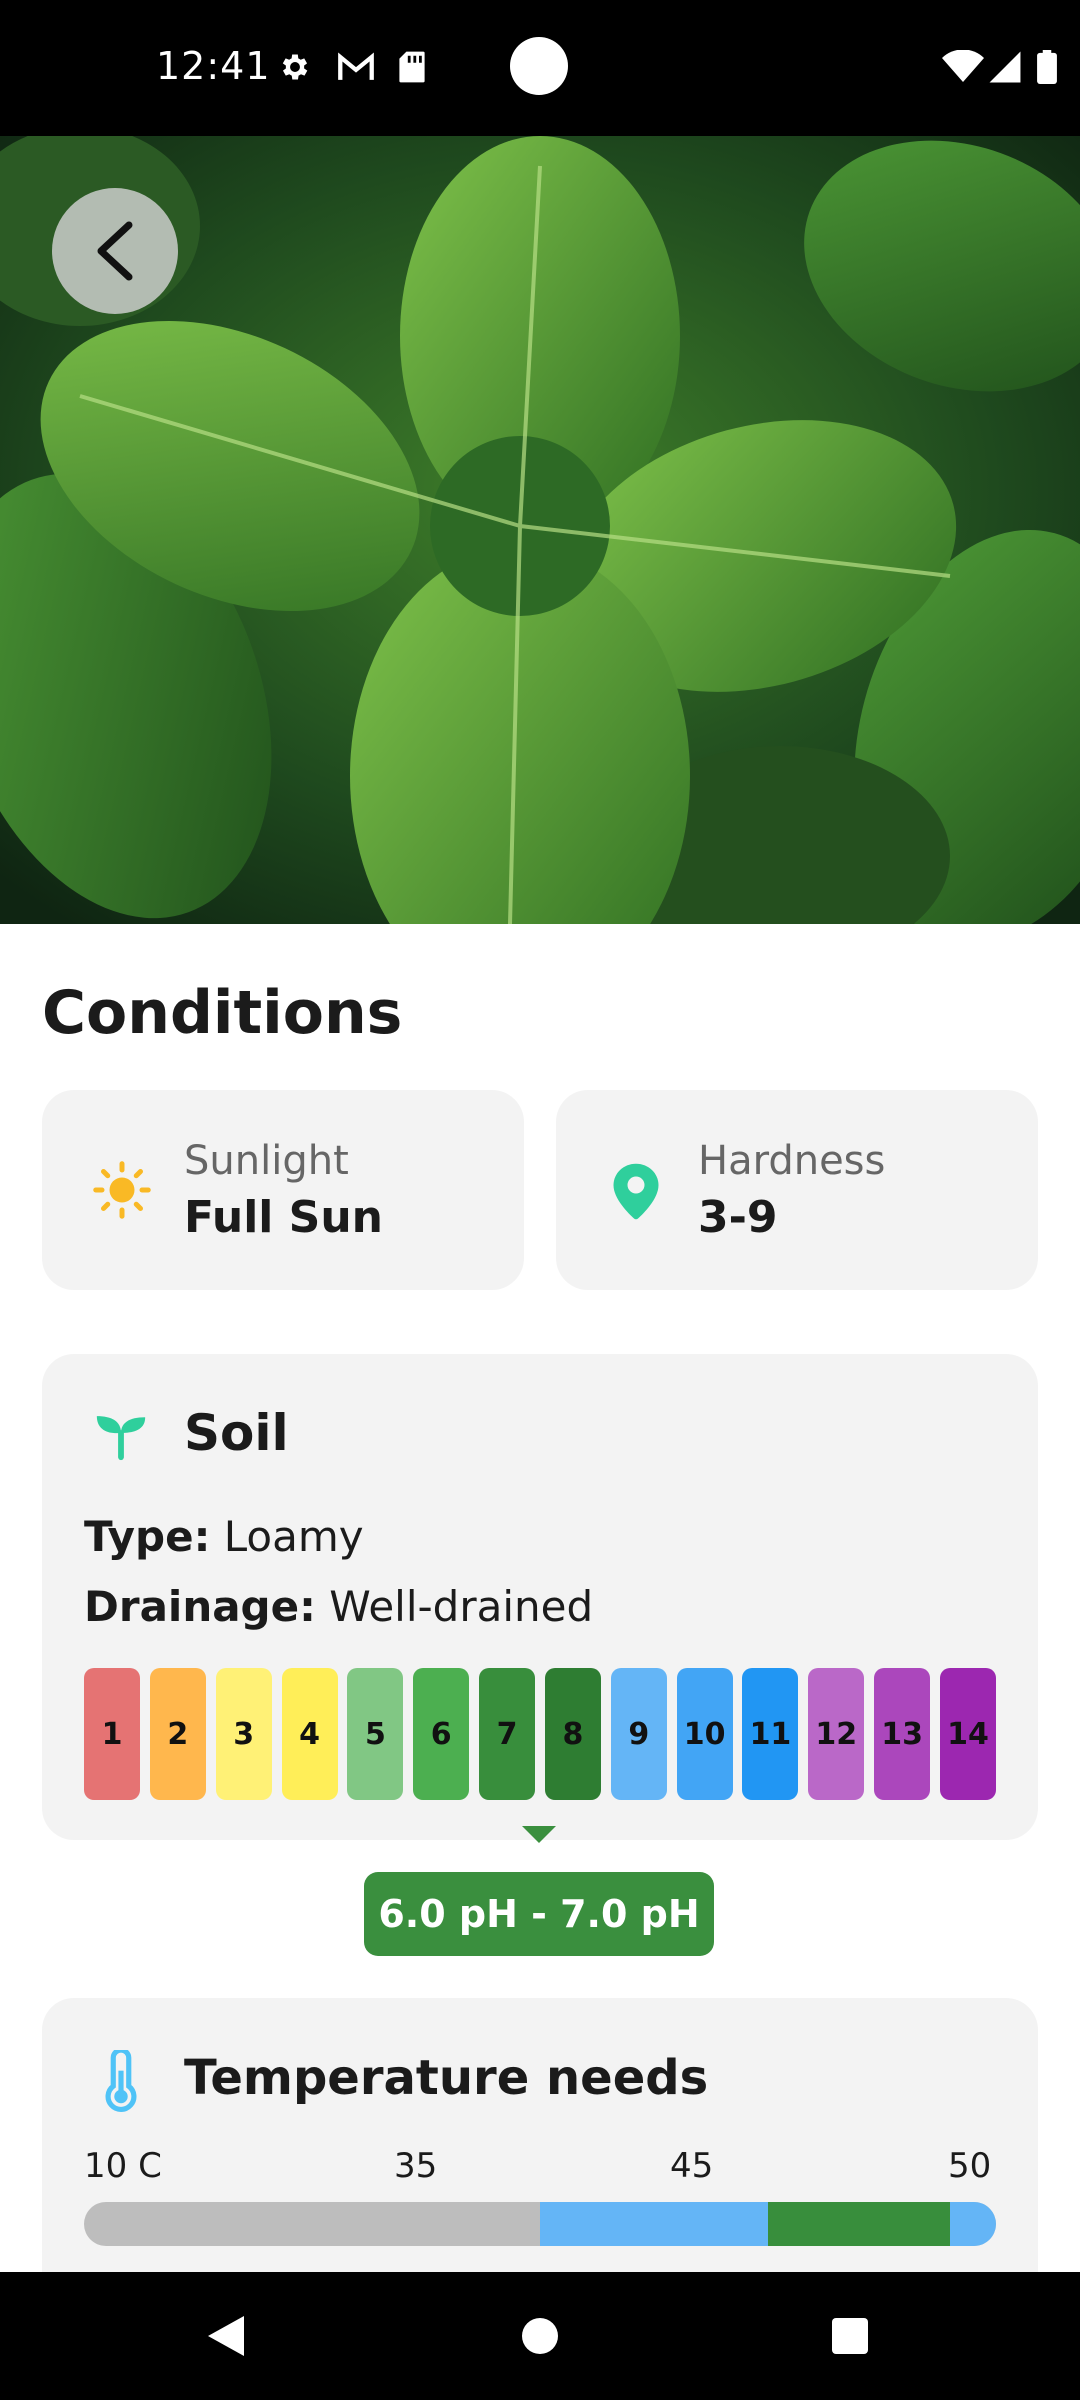  I want to click on hardness-value: 3-9, so click(738, 1217).